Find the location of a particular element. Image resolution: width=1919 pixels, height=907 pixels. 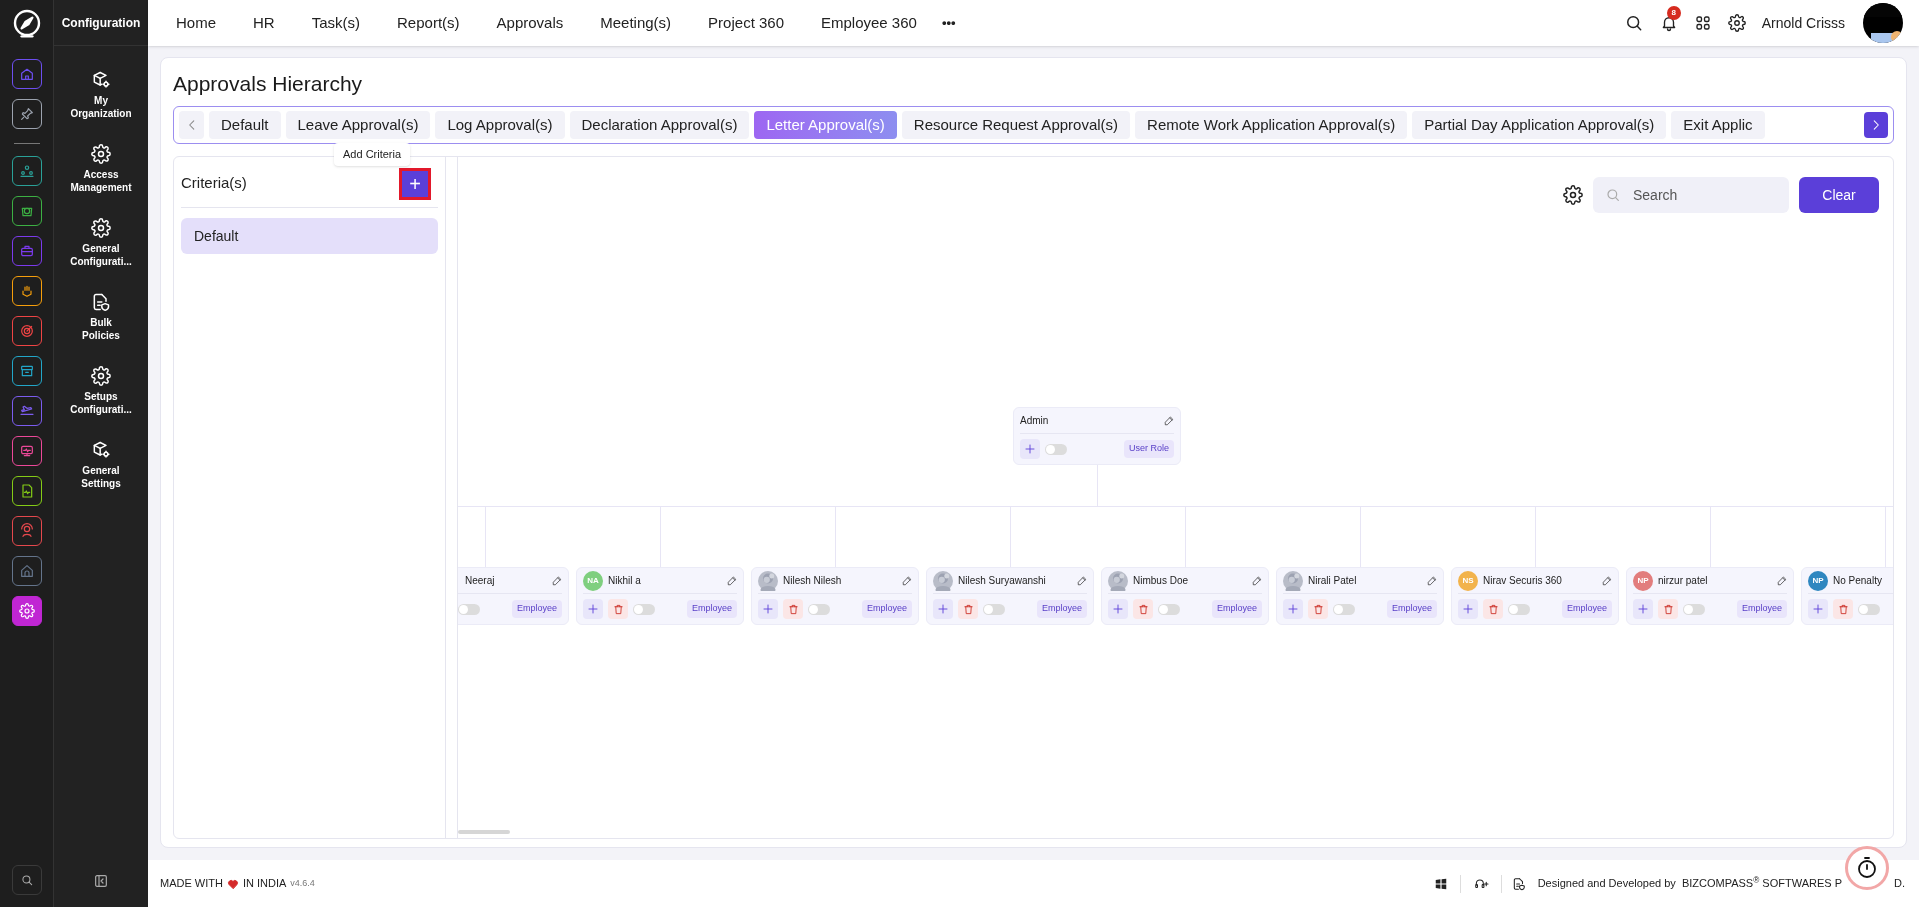

tab: Exit Applic is located at coordinates (1718, 125).